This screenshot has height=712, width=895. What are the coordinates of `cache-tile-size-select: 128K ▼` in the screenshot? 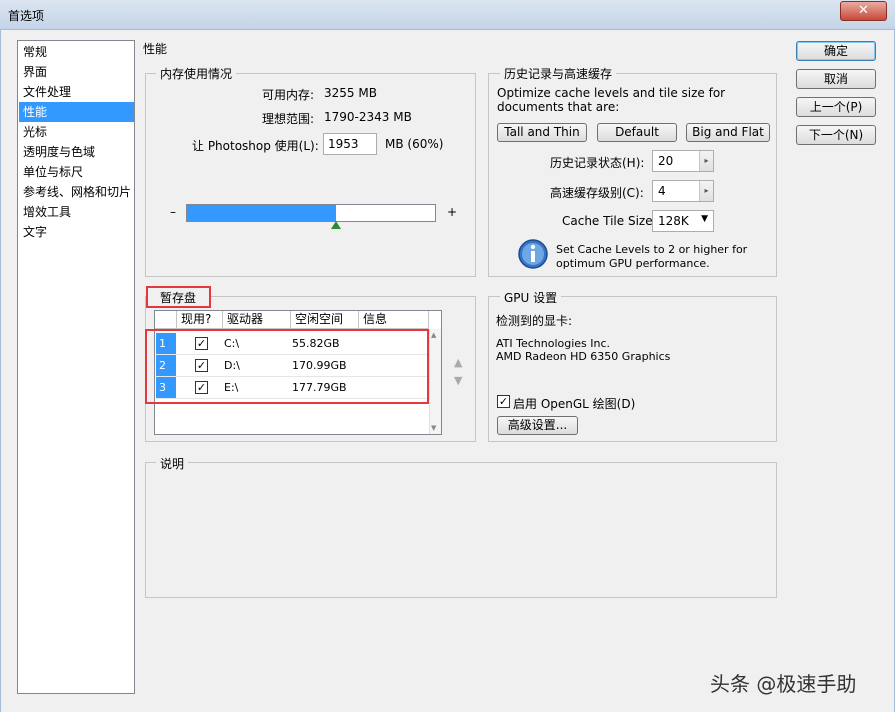 It's located at (683, 221).